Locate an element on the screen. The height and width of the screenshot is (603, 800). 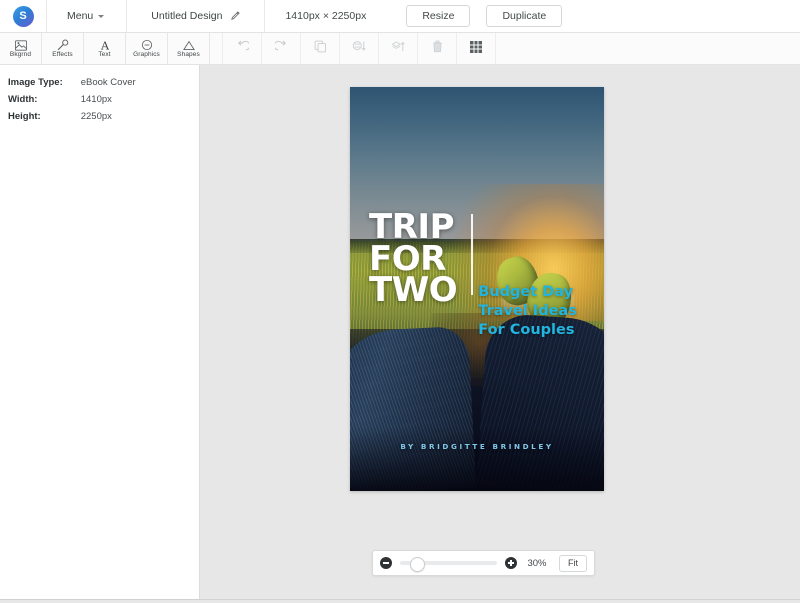
editor-toolbar: Bkgrnd Effects A Text Graphics Shapes is located at coordinates (400, 49).